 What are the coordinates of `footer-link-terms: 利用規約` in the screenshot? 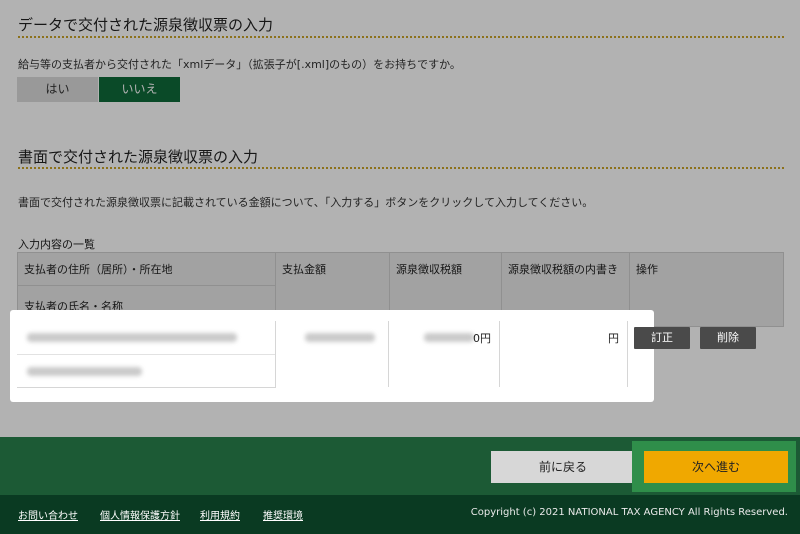 It's located at (220, 514).